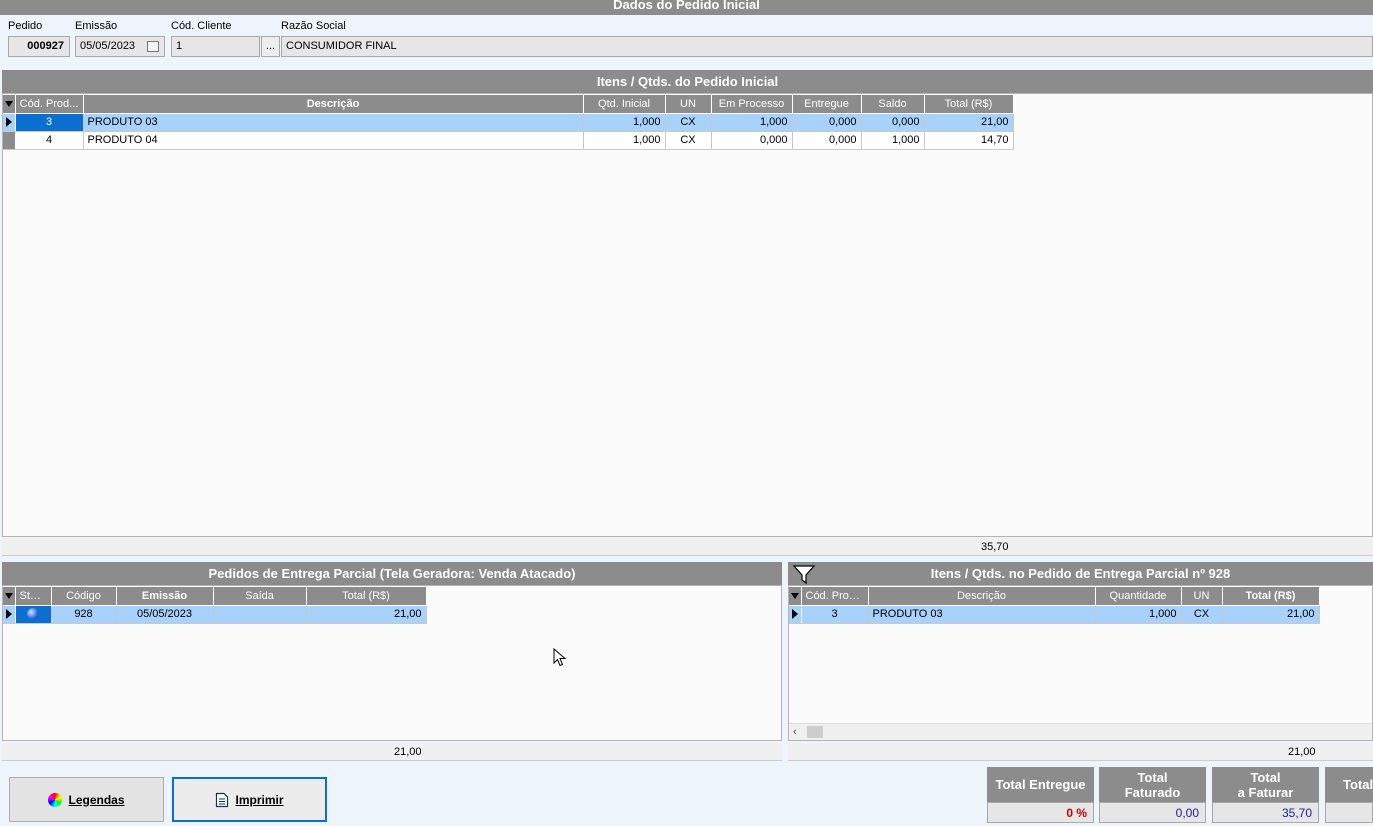  What do you see at coordinates (201, 26) in the screenshot?
I see `cod-cliente-label: Cód. Cliente` at bounding box center [201, 26].